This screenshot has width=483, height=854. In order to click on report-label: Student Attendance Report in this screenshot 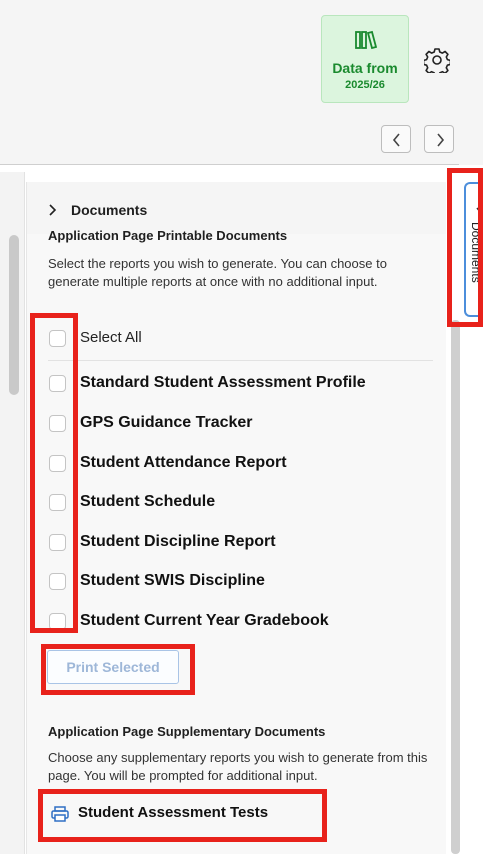, I will do `click(183, 462)`.